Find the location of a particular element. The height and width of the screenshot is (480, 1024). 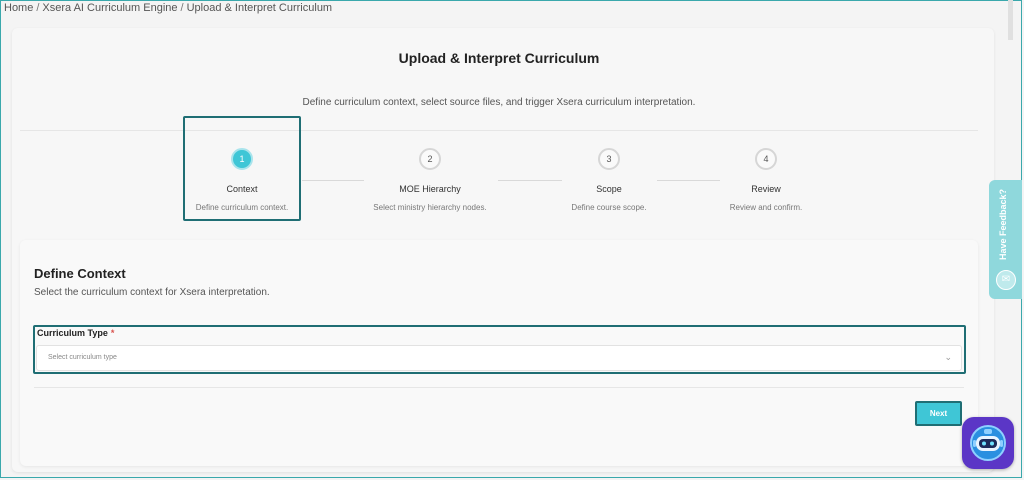

step-number: 2 is located at coordinates (430, 159).